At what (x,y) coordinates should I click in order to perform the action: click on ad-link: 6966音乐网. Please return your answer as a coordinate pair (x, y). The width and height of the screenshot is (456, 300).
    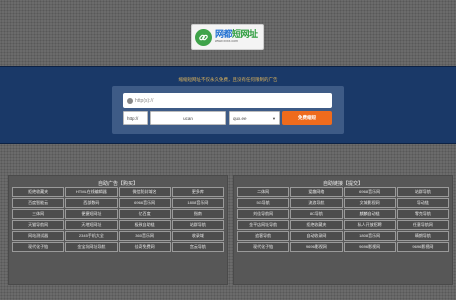
    Looking at the image, I should click on (144, 203).